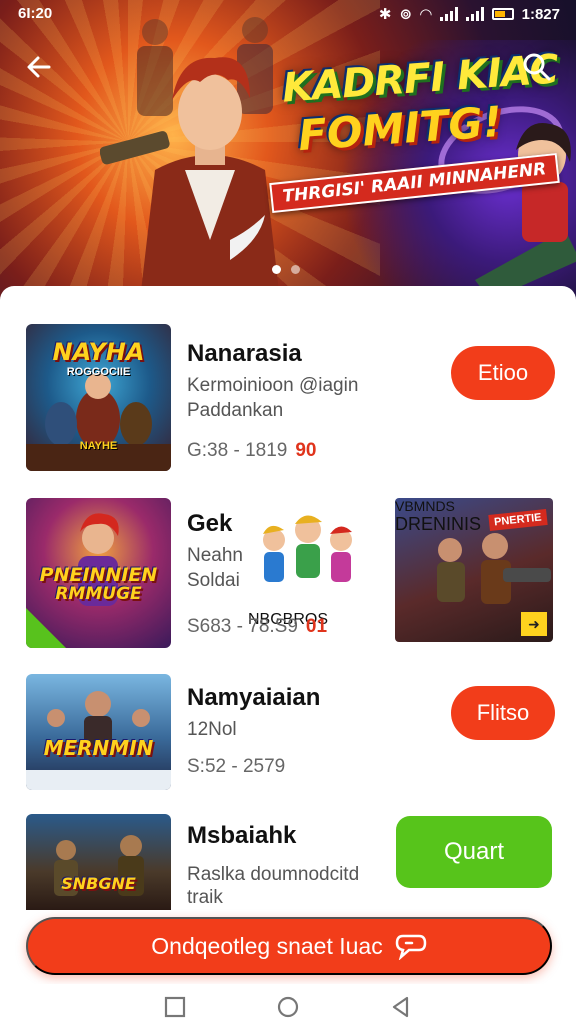  I want to click on featured-art-arrow-badge: ➜, so click(534, 624).